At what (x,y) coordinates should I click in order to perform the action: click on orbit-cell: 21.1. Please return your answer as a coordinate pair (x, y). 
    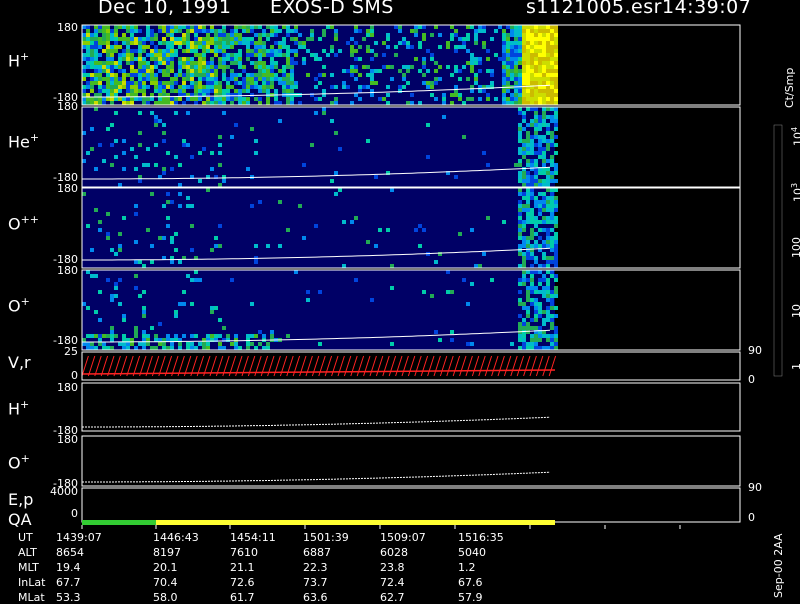
    Looking at the image, I should click on (242, 567).